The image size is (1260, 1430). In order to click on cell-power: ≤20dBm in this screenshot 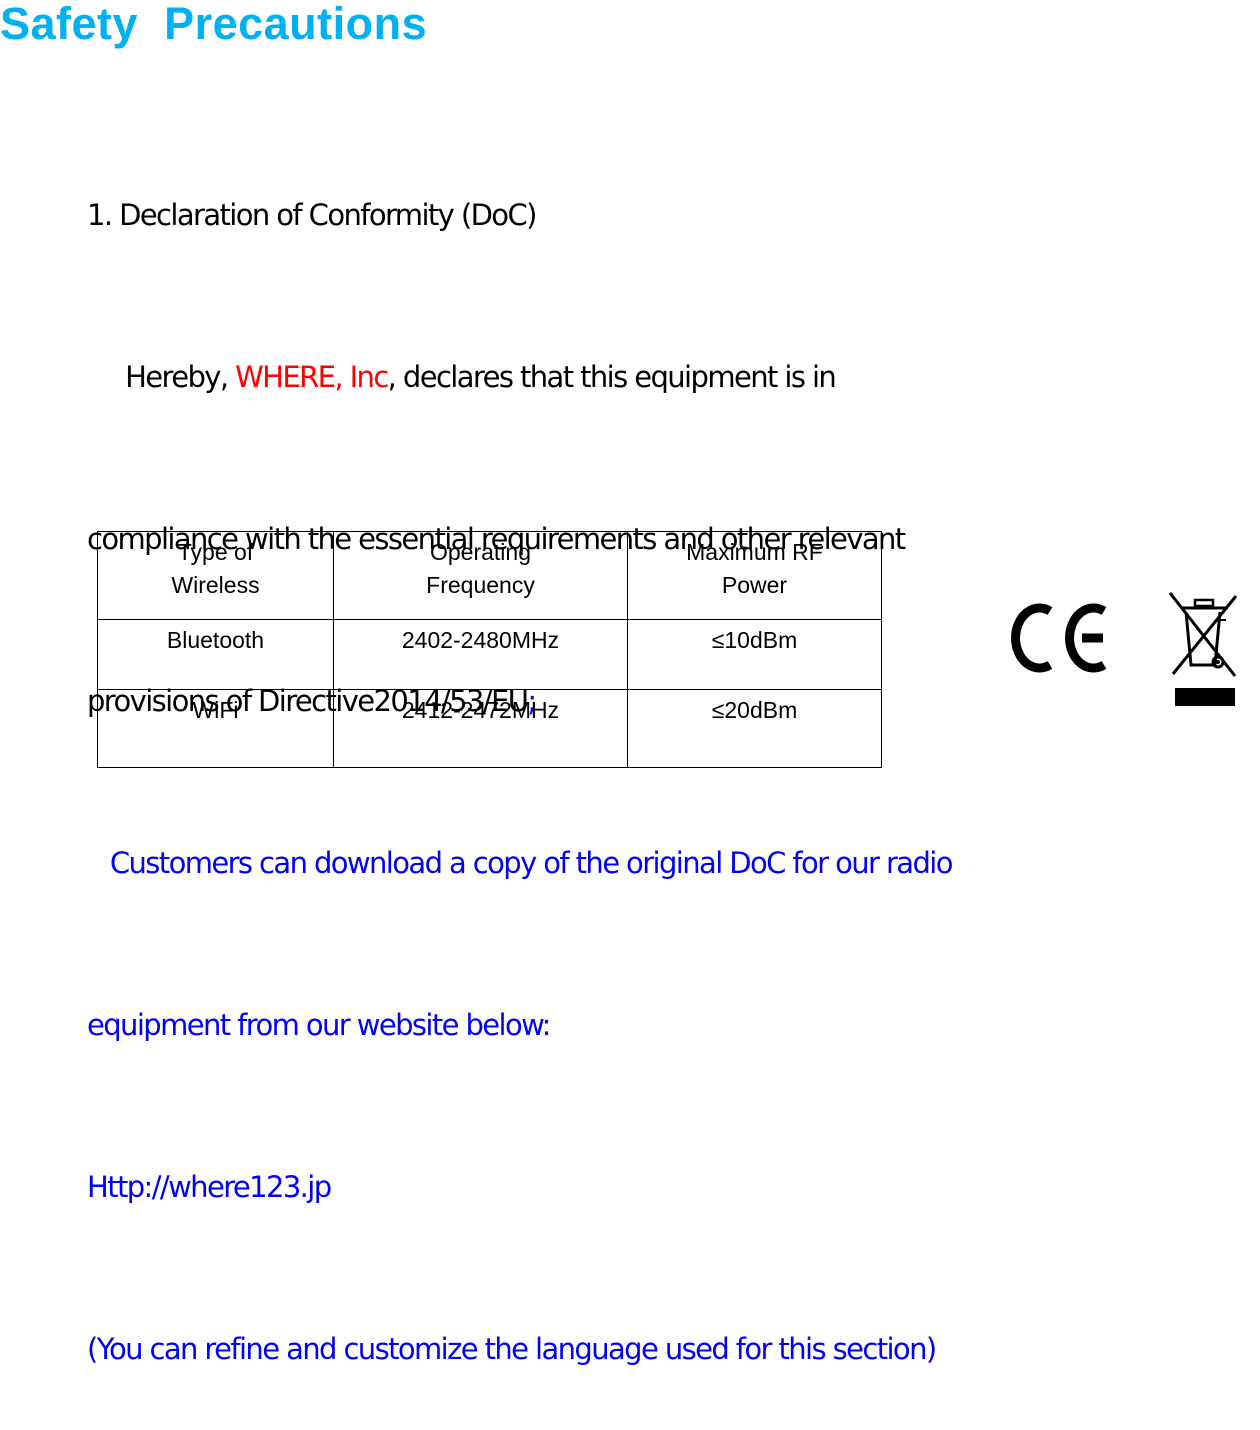, I will do `click(754, 728)`.